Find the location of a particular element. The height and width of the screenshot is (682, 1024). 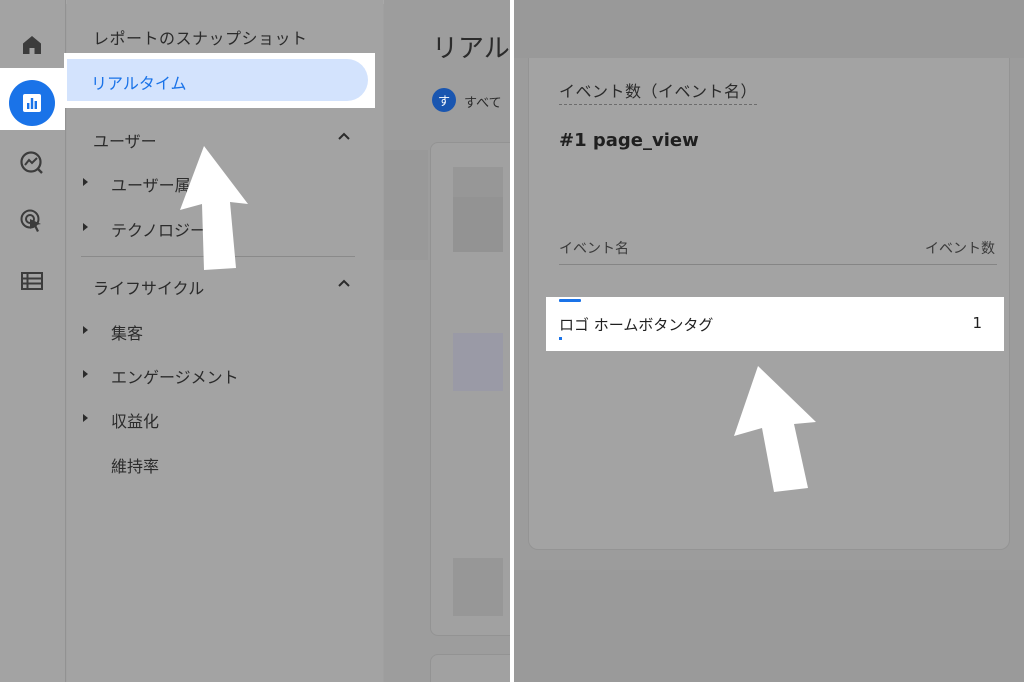

nav-item-retention: 維持率 is located at coordinates (225, 464).